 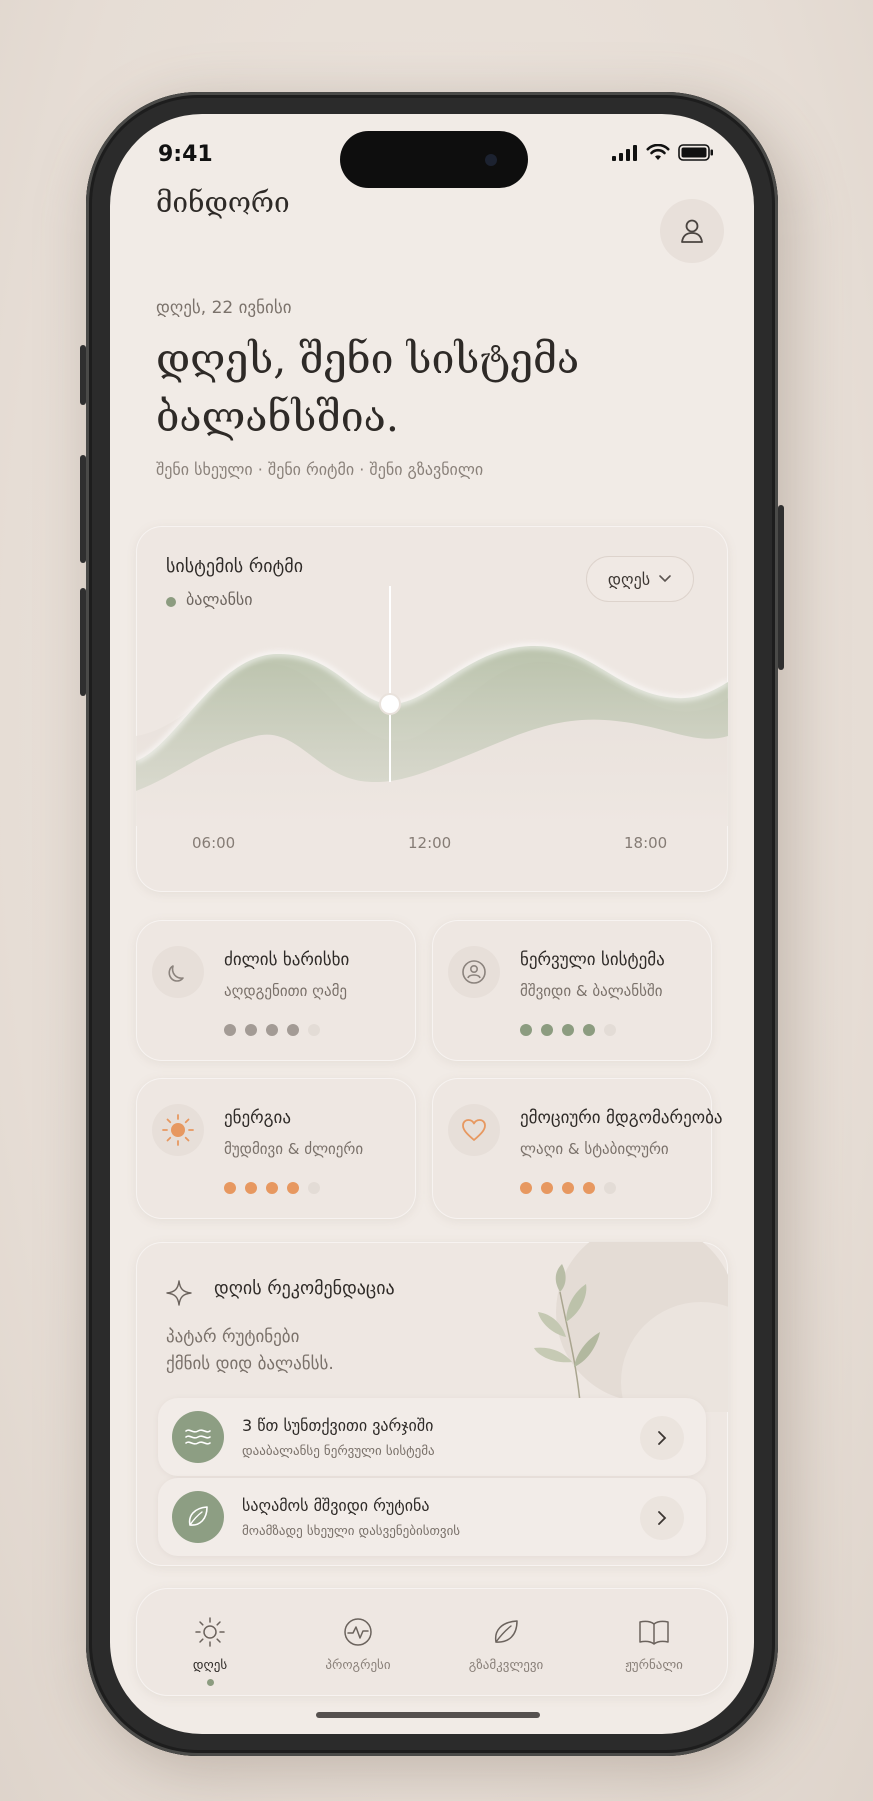 I want to click on headline-line-1: დღეს, შენი სისტემა, so click(x=368, y=359).